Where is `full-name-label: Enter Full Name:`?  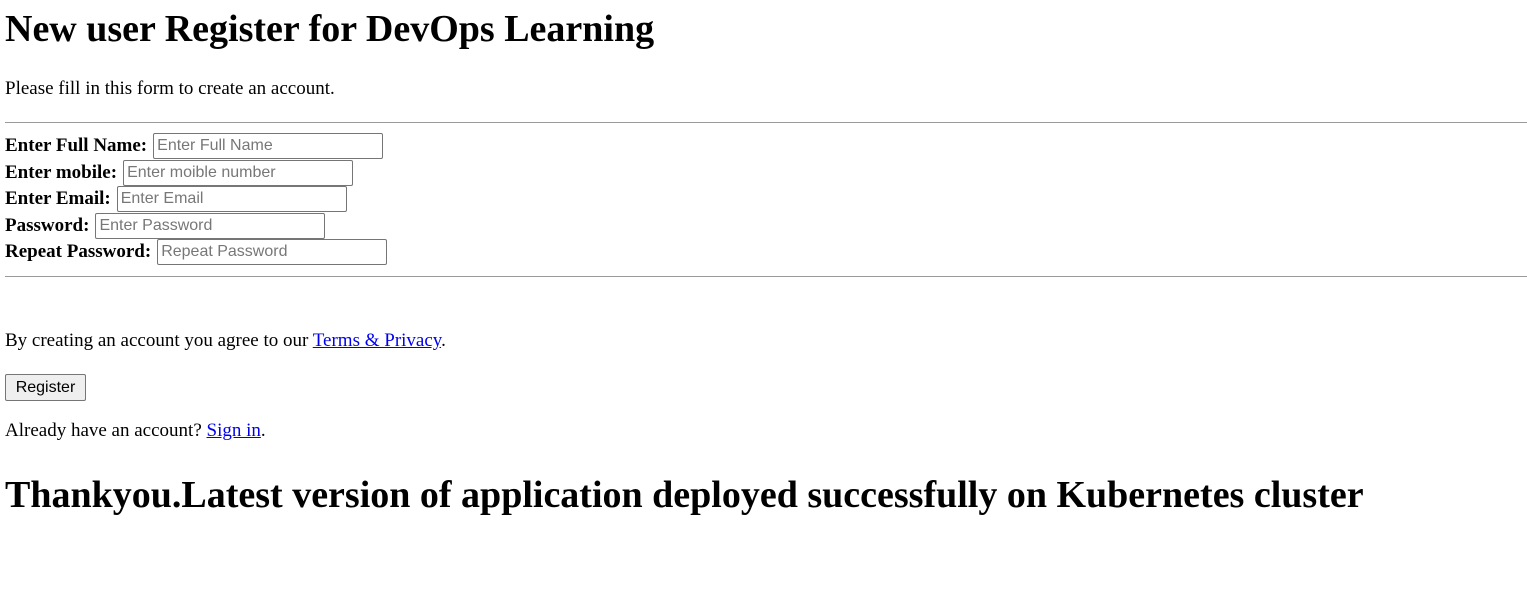
full-name-label: Enter Full Name: is located at coordinates (76, 146).